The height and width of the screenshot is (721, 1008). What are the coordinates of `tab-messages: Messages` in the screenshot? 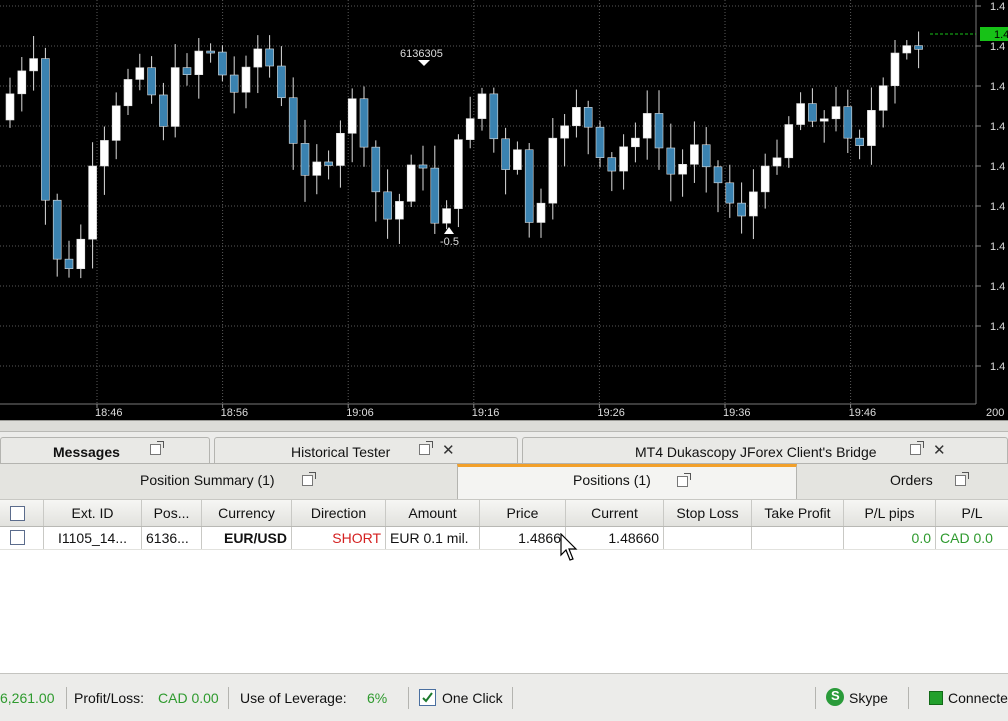 It's located at (105, 450).